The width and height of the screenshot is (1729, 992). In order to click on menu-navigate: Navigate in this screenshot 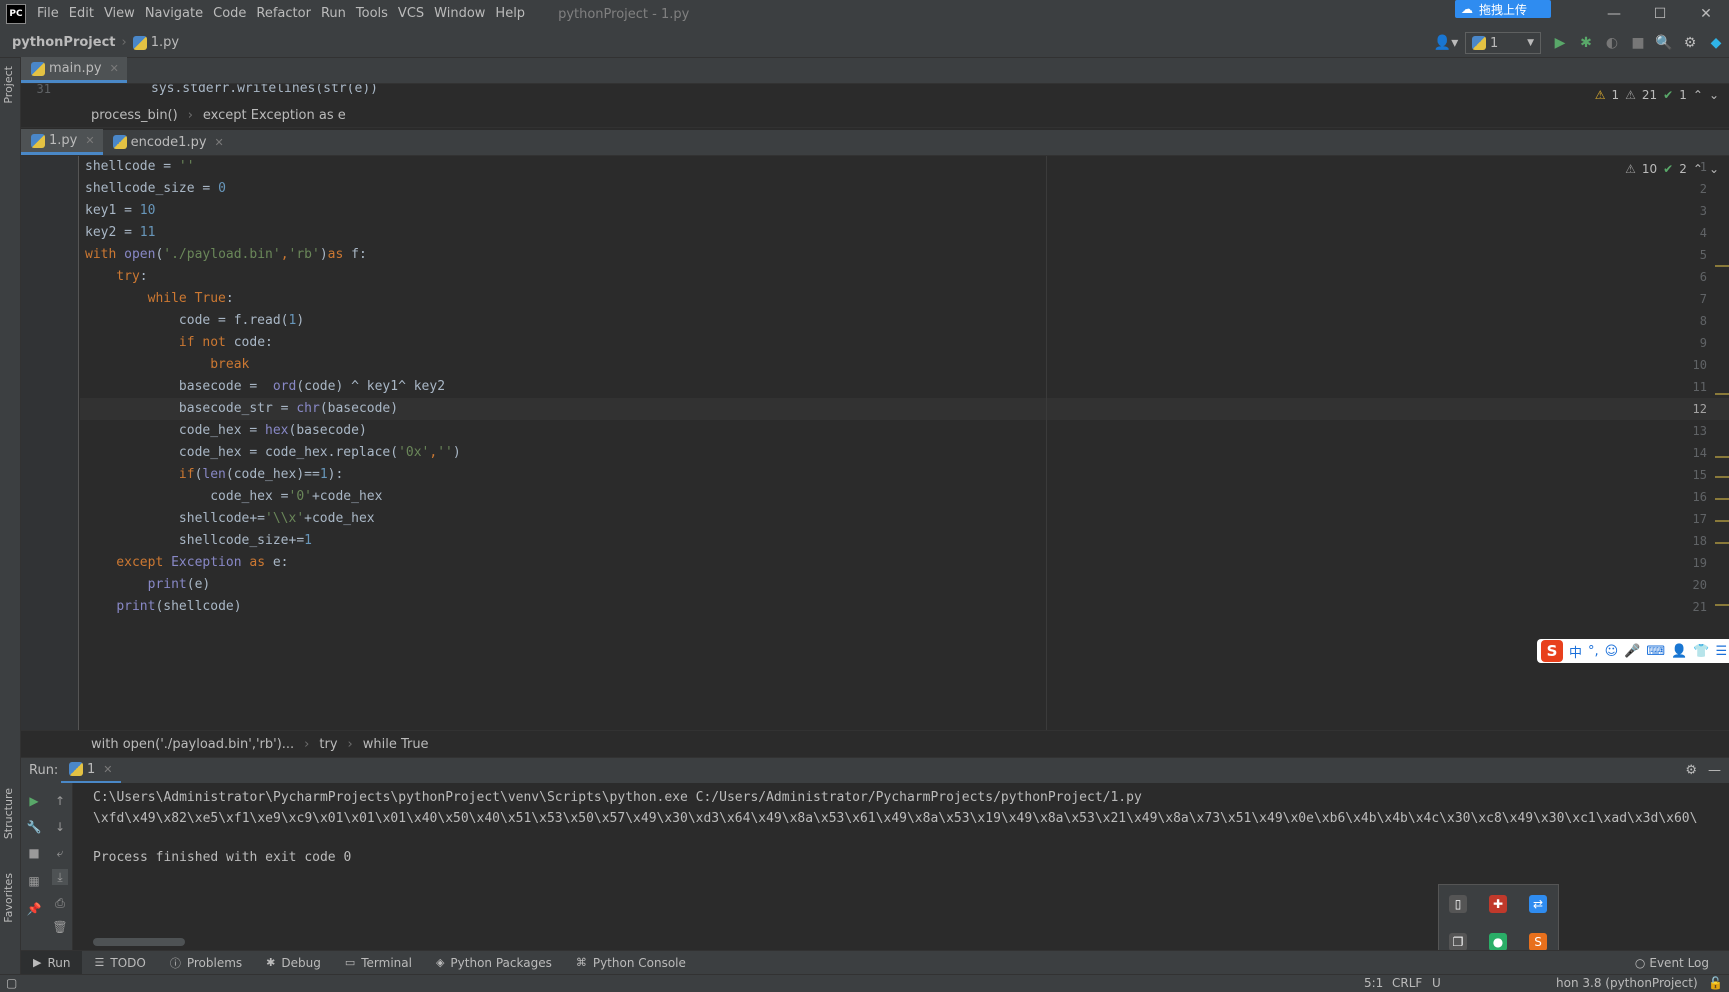, I will do `click(174, 14)`.